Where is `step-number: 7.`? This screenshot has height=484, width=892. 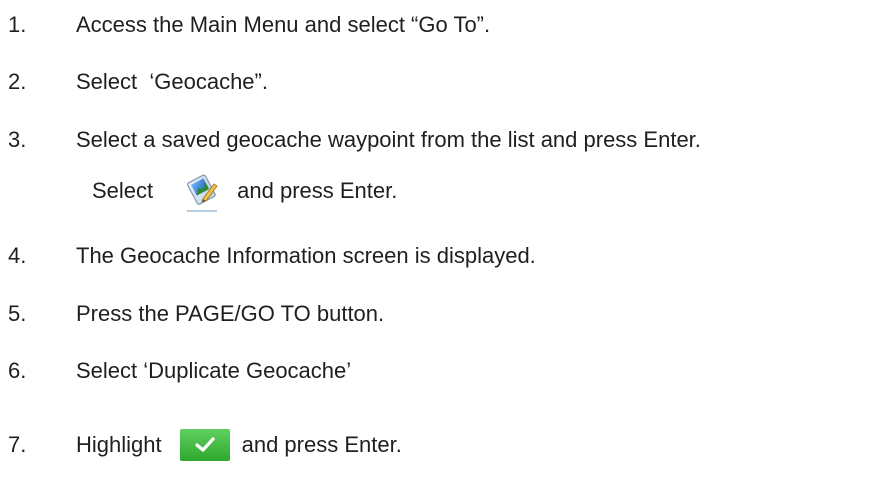 step-number: 7. is located at coordinates (17, 444).